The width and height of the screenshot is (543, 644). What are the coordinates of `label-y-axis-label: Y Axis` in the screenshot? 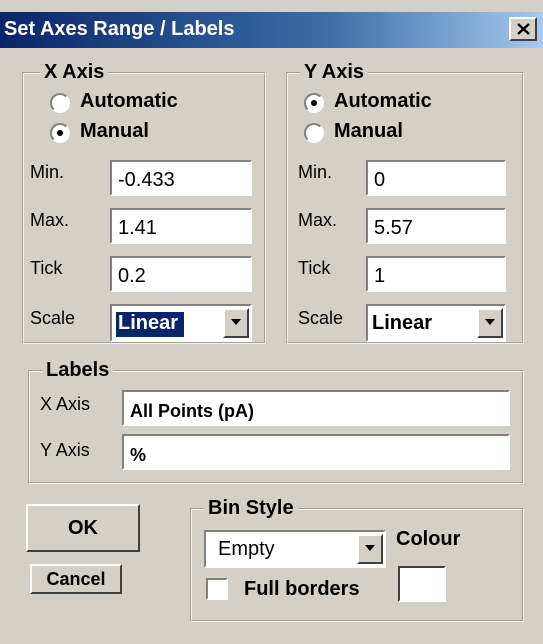 It's located at (65, 450).